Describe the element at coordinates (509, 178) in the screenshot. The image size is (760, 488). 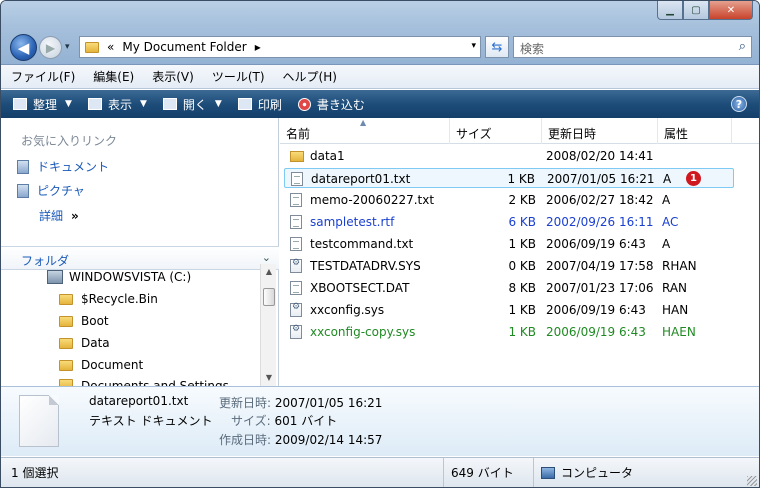
I see `table-row: datareport01.txt 1 KB 2007/01/05 16:21 A 1` at that location.